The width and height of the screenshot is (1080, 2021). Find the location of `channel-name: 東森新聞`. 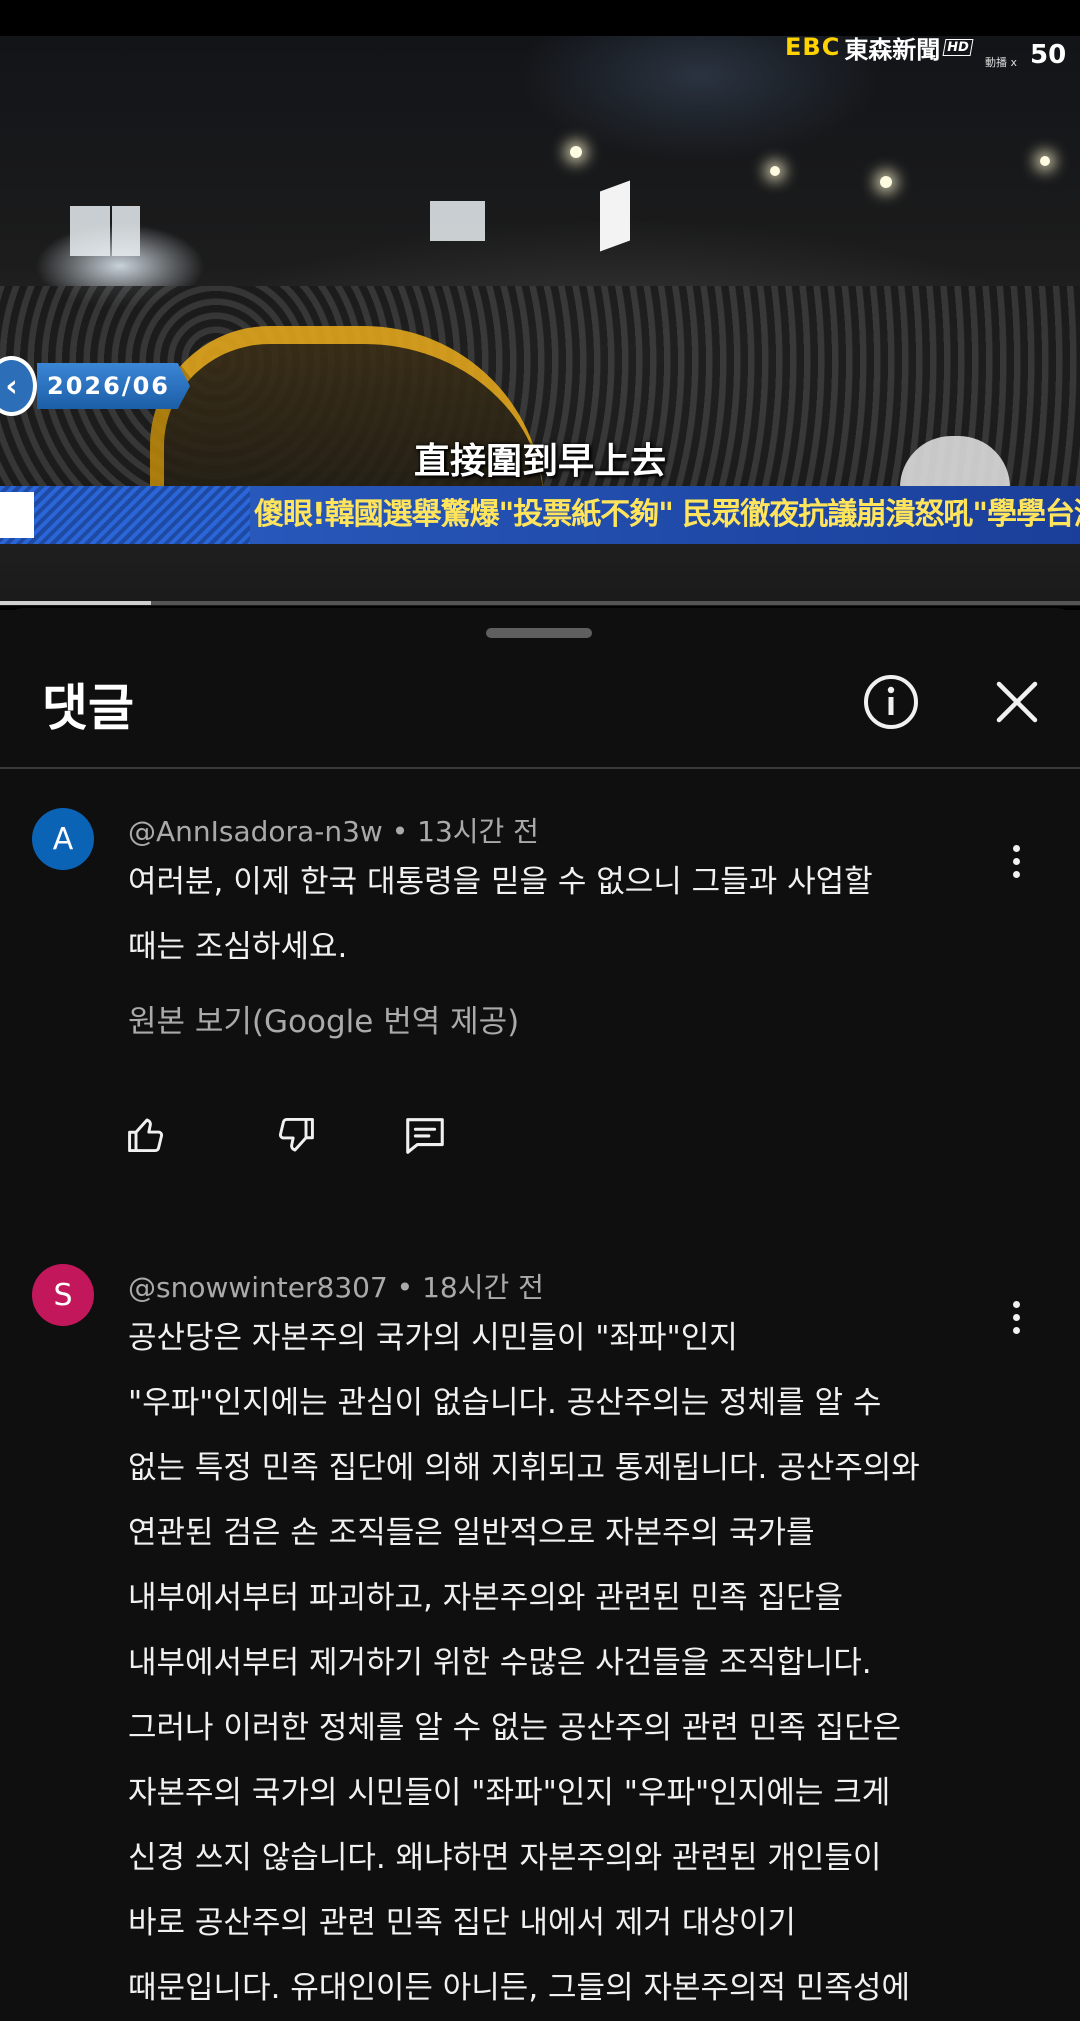

channel-name: 東森新聞 is located at coordinates (892, 49).